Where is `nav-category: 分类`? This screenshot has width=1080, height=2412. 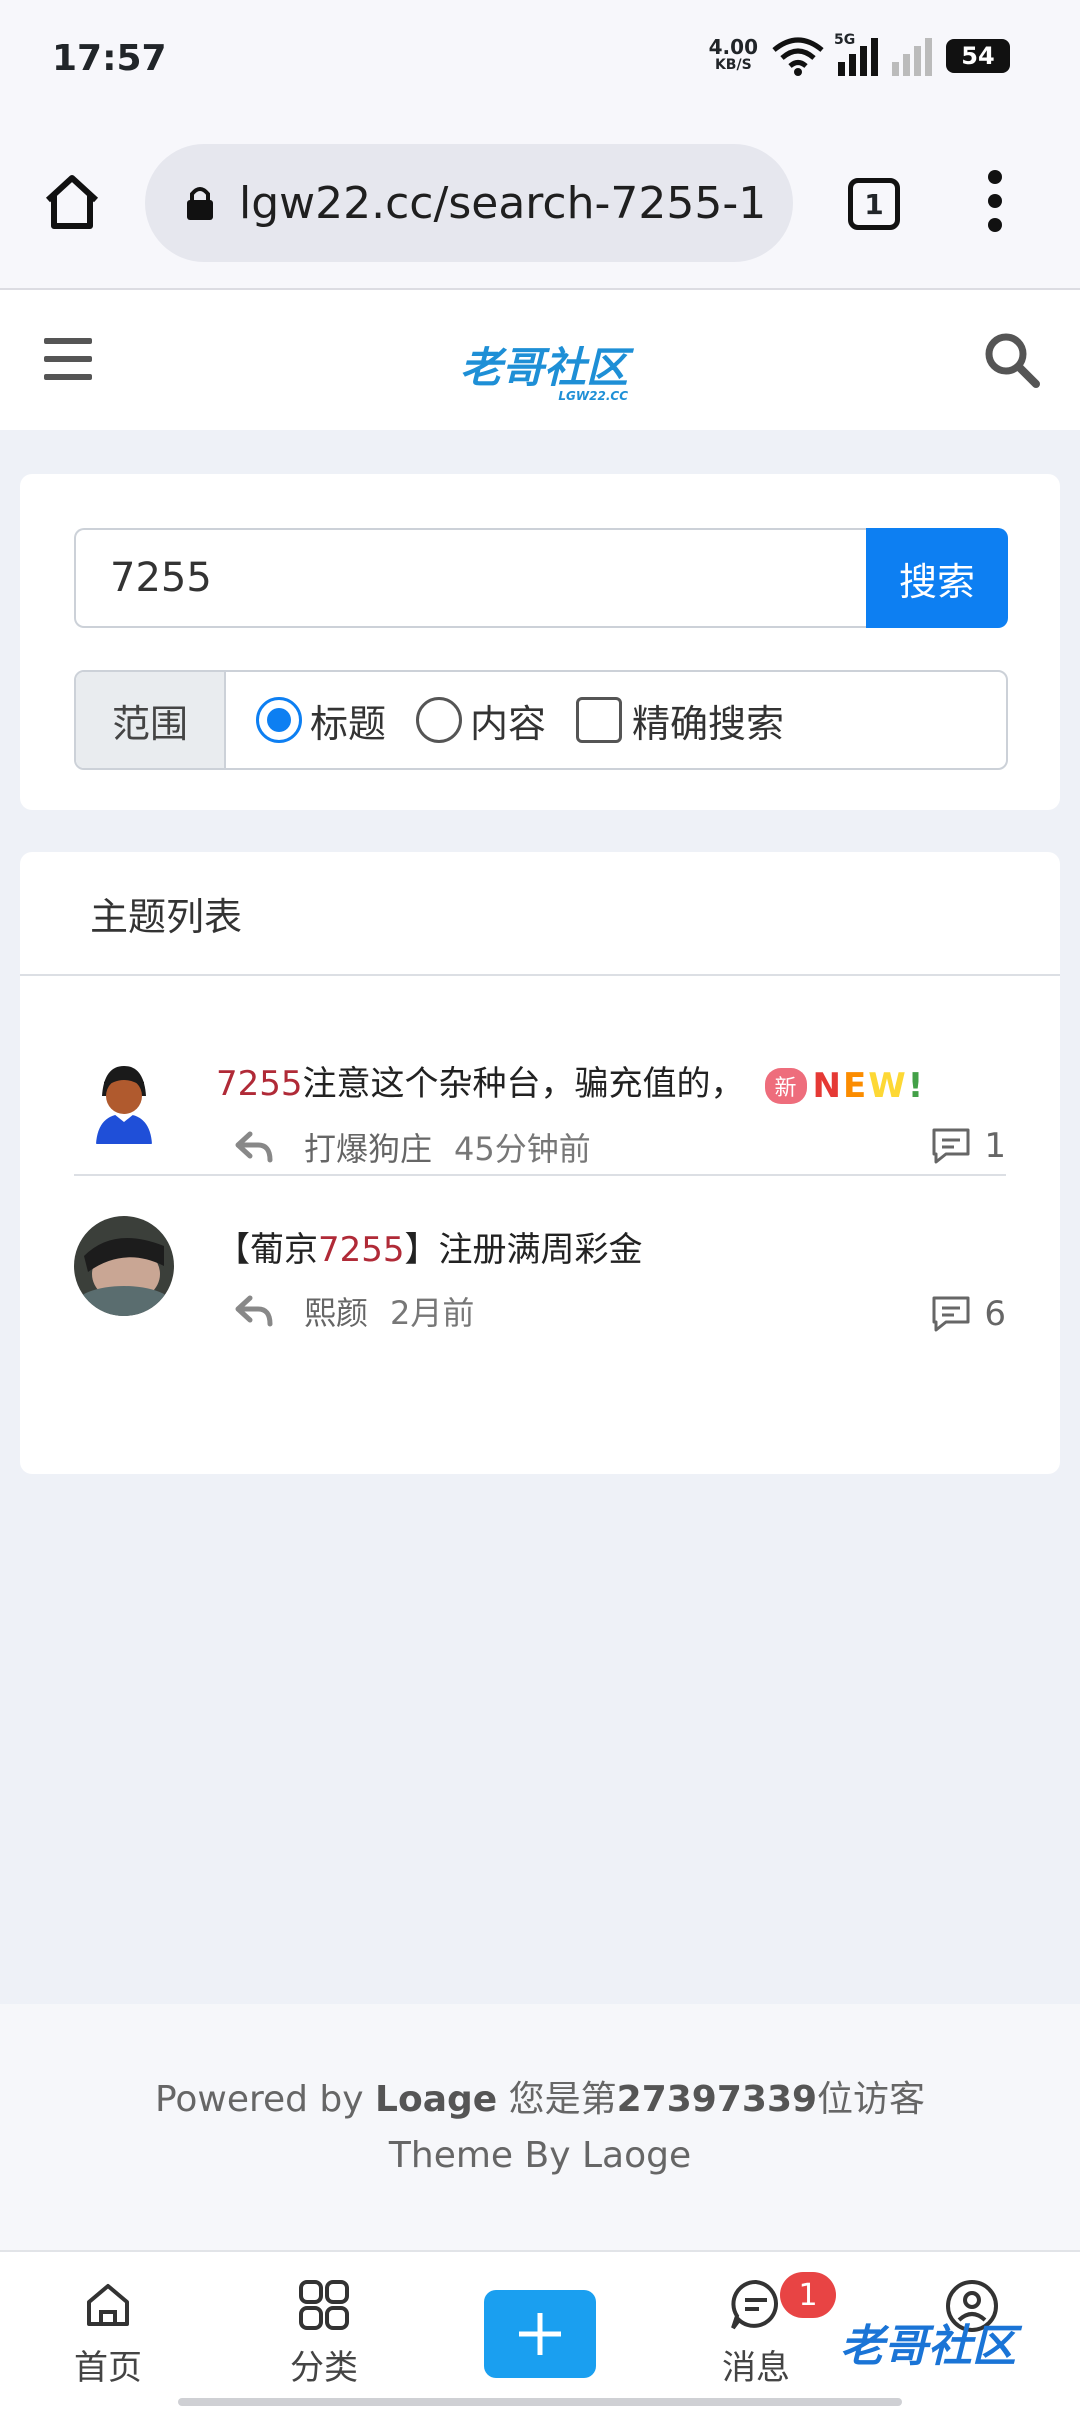
nav-category: 分类 is located at coordinates (324, 2333).